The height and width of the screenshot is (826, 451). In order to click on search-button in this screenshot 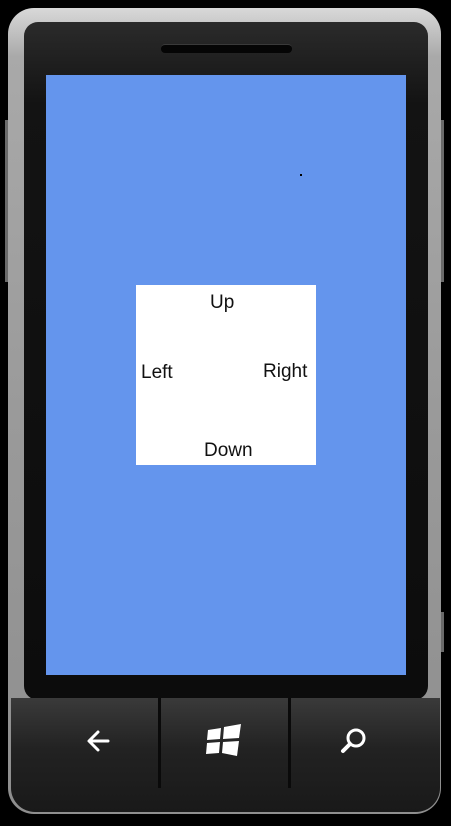, I will do `click(354, 743)`.